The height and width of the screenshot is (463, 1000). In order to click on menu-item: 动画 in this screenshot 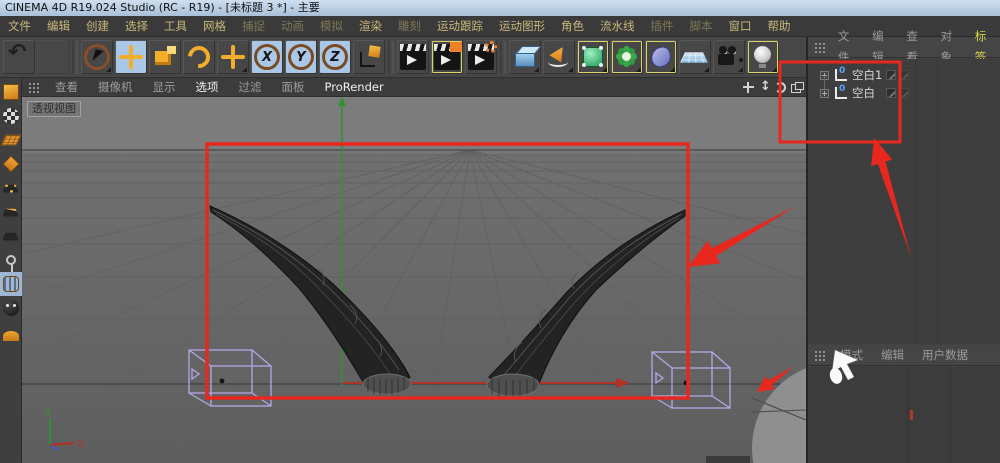, I will do `click(292, 26)`.